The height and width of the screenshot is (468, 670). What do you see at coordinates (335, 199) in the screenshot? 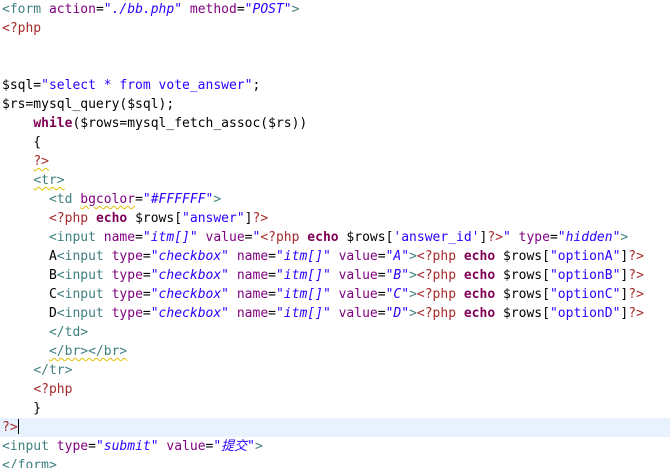
I see `code-line: <td bgcolor="#FFFFFF">` at bounding box center [335, 199].